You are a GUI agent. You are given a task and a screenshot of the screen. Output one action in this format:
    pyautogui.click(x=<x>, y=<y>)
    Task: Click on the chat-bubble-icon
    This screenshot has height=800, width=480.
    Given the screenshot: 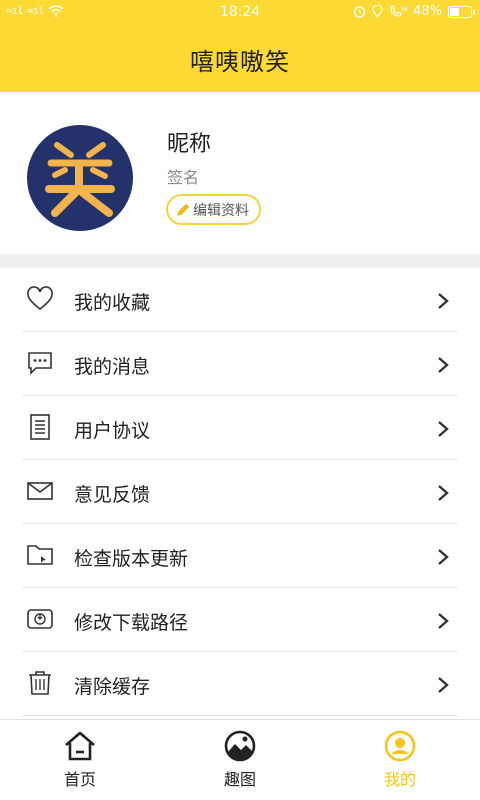 What is the action you would take?
    pyautogui.click(x=40, y=363)
    